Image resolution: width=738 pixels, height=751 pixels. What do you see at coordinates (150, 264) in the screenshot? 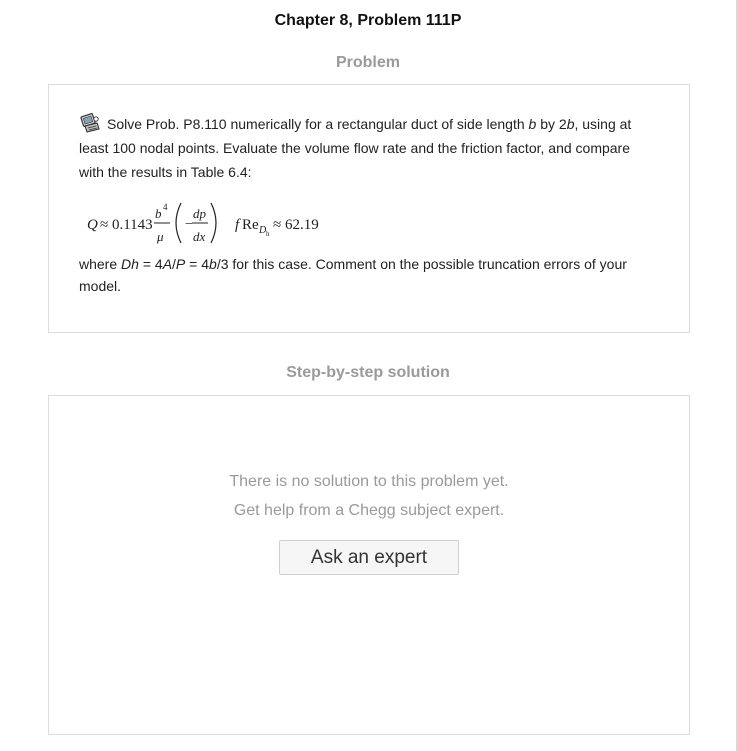
I see `text-eq1: = 4` at bounding box center [150, 264].